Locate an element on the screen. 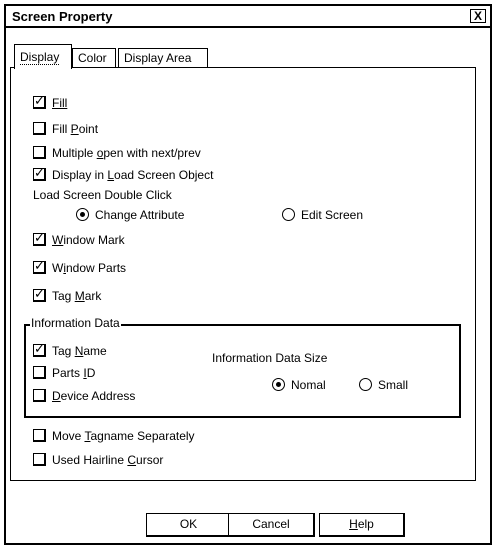  tab-display-area: Display Area is located at coordinates (163, 58).